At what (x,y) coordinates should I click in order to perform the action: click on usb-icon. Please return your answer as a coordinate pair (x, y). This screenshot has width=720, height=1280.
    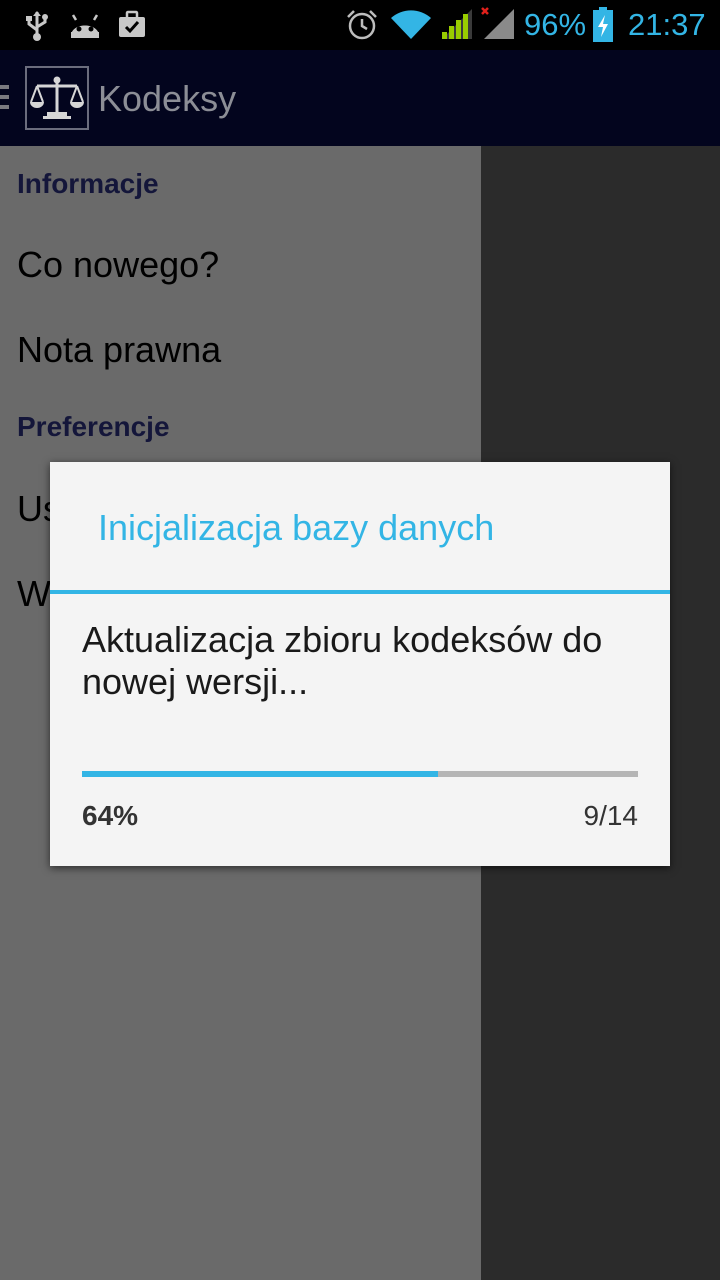
    Looking at the image, I should click on (37, 26).